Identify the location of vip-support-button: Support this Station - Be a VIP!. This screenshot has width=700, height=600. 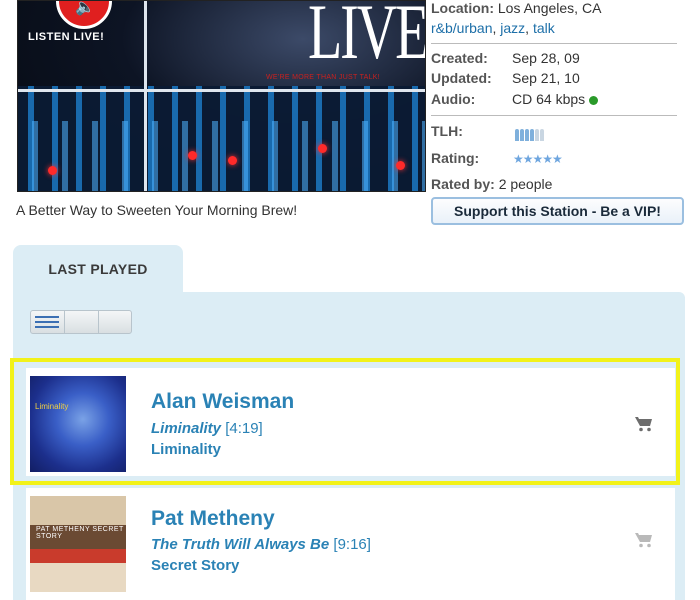
(557, 211).